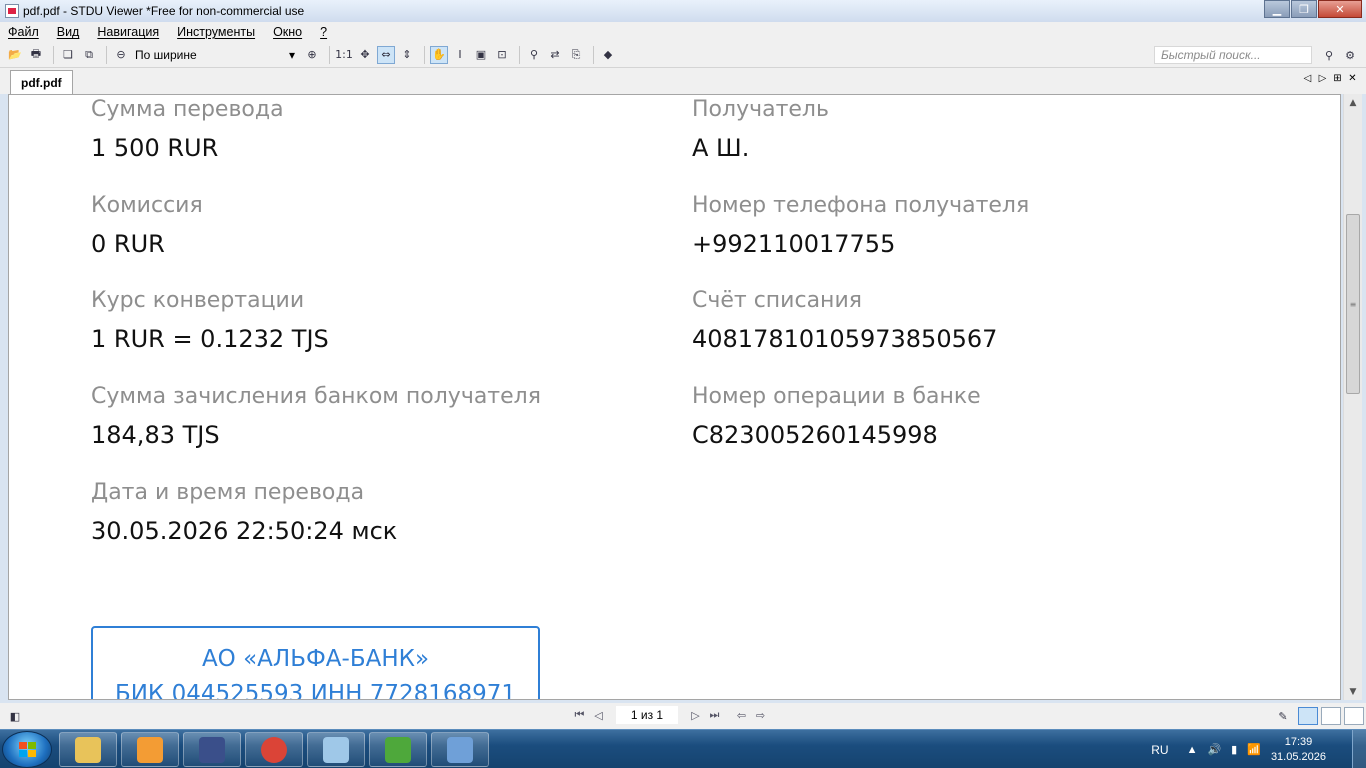 The width and height of the screenshot is (1366, 768). What do you see at coordinates (534, 55) in the screenshot?
I see `find-icon: ⚲` at bounding box center [534, 55].